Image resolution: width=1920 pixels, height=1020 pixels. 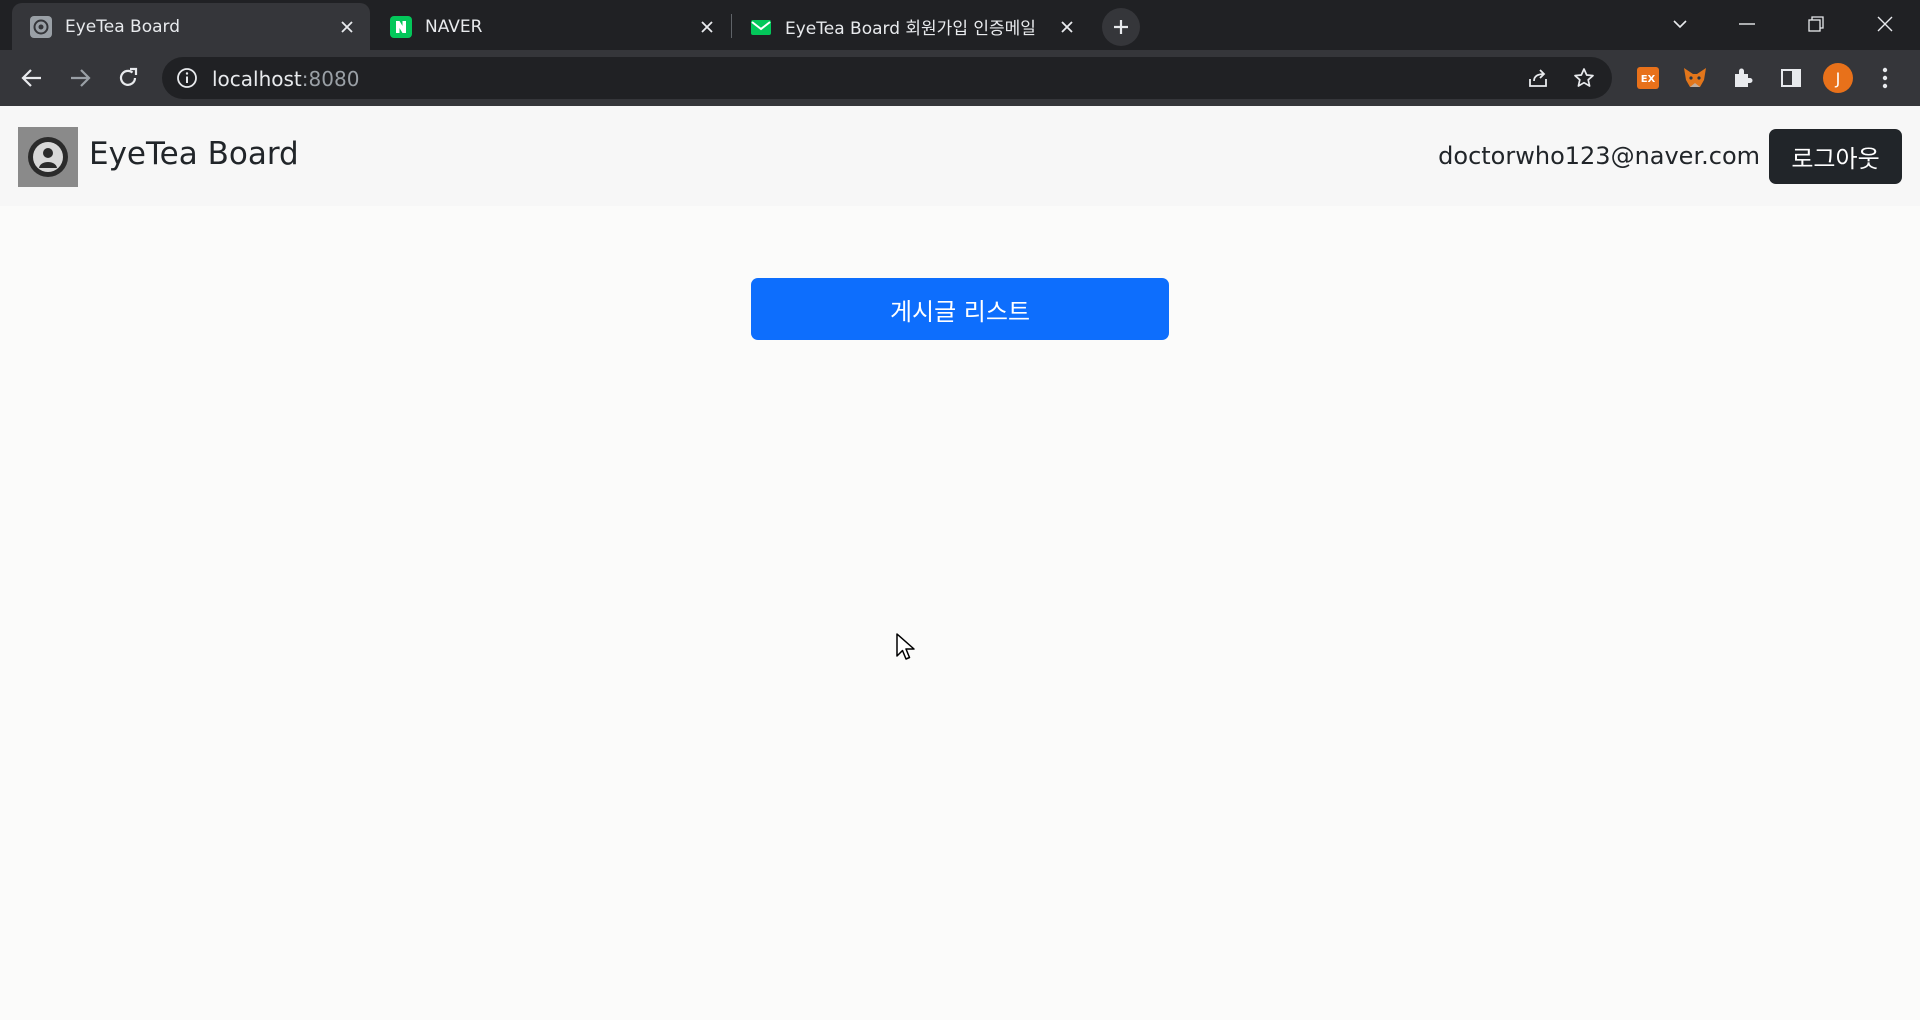 What do you see at coordinates (1695, 78) in the screenshot?
I see `metamask-fox-icon` at bounding box center [1695, 78].